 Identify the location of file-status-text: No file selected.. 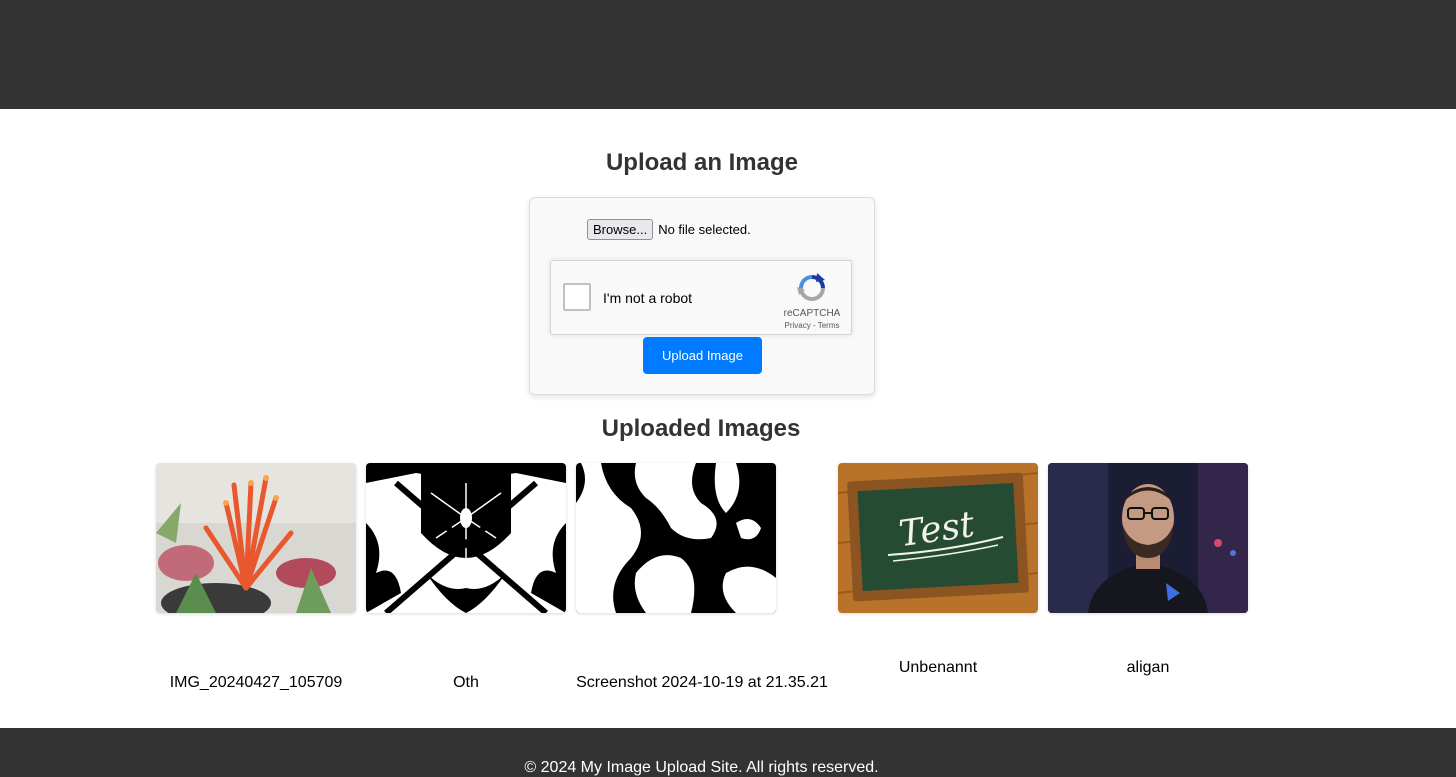
(704, 229).